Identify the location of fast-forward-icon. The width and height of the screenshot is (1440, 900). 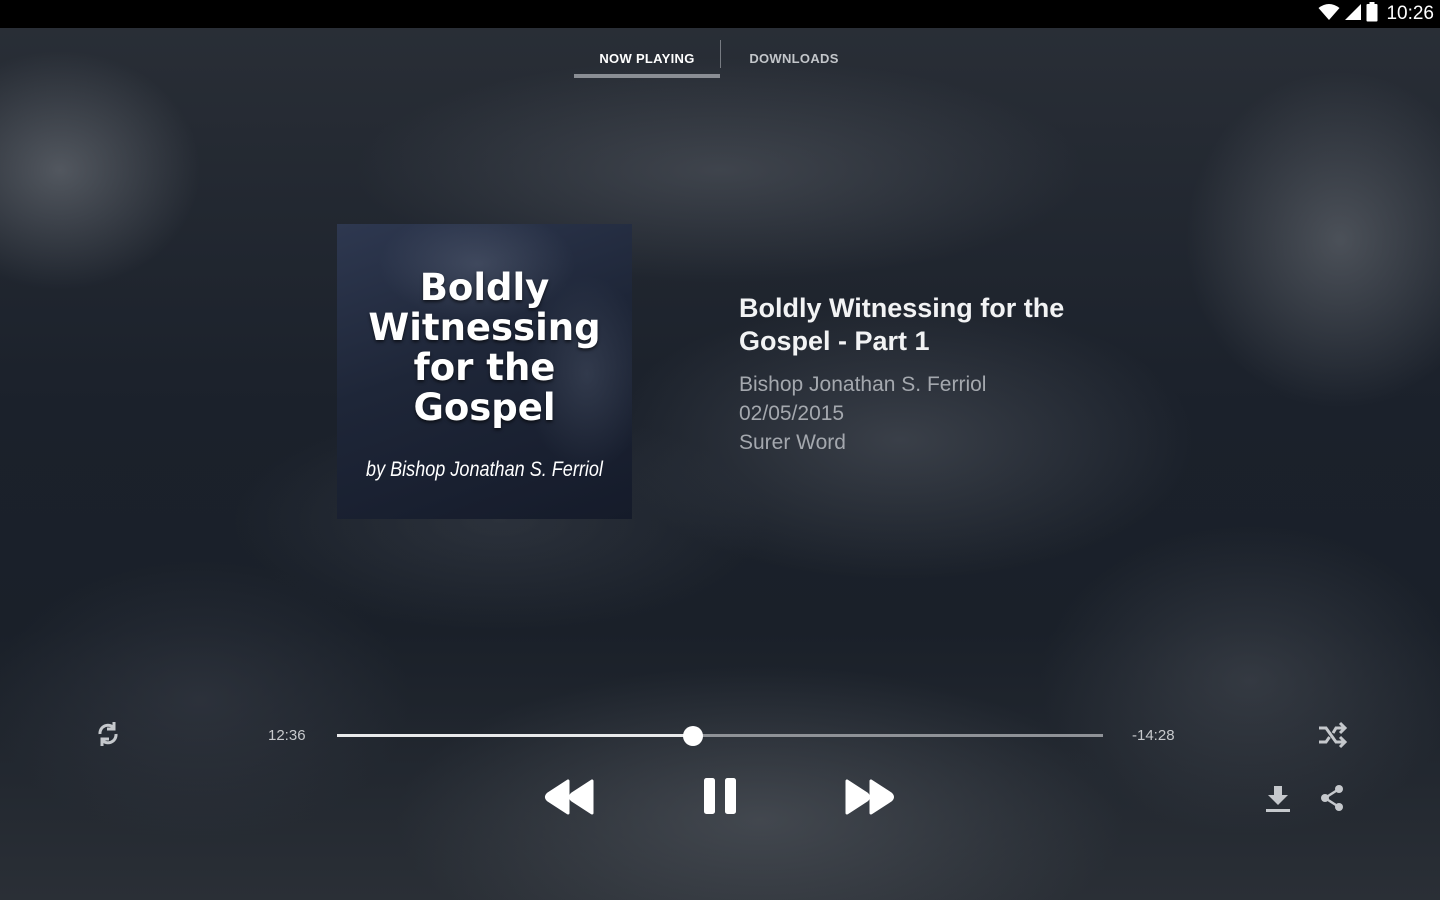
(869, 799).